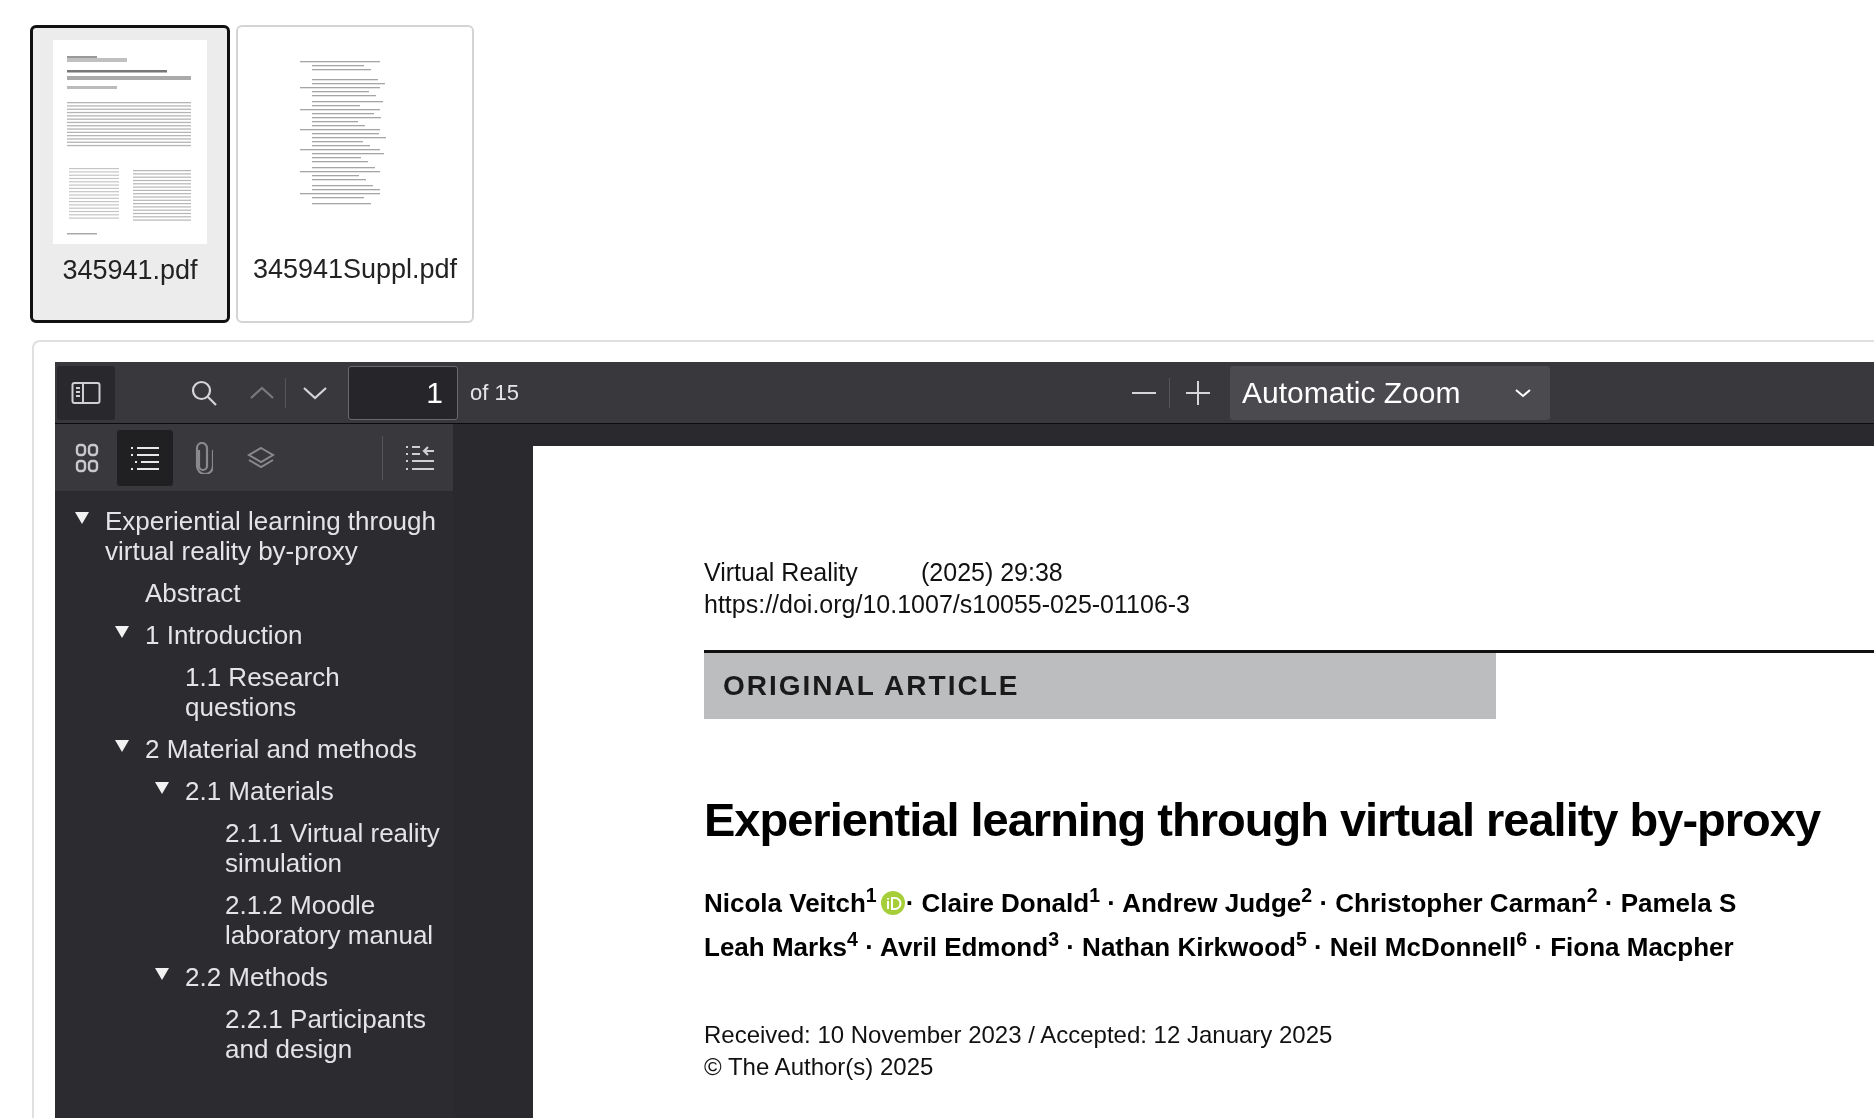  Describe the element at coordinates (204, 392) in the screenshot. I see `search-icon` at that location.